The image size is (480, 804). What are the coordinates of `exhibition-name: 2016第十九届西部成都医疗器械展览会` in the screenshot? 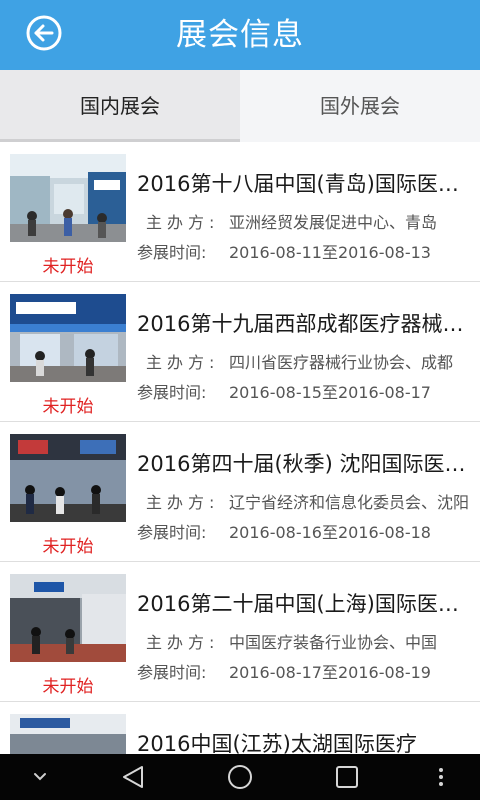 It's located at (304, 324).